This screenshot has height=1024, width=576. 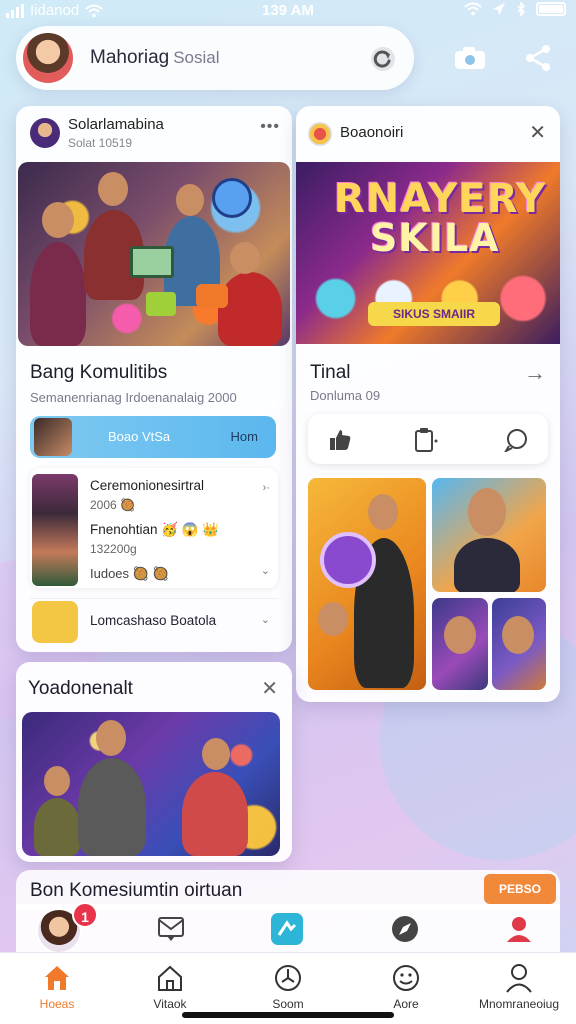 What do you see at coordinates (538, 58) in the screenshot?
I see `share-icon` at bounding box center [538, 58].